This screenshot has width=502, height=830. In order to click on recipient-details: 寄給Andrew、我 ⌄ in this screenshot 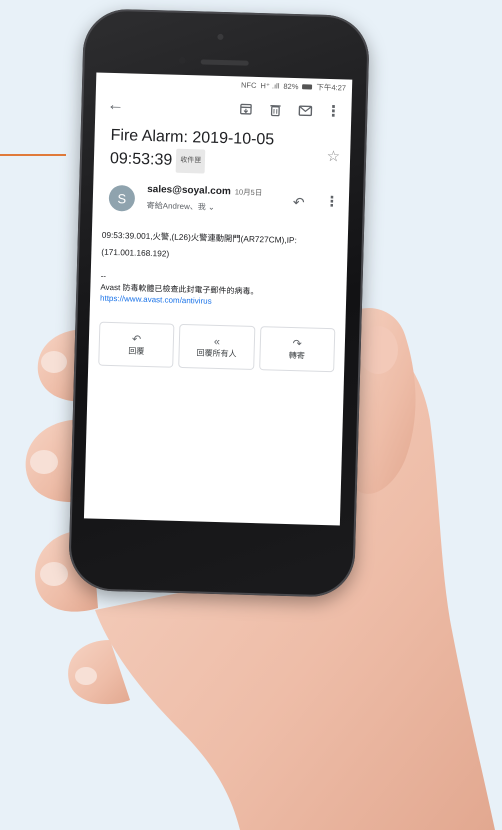, I will do `click(181, 206)`.